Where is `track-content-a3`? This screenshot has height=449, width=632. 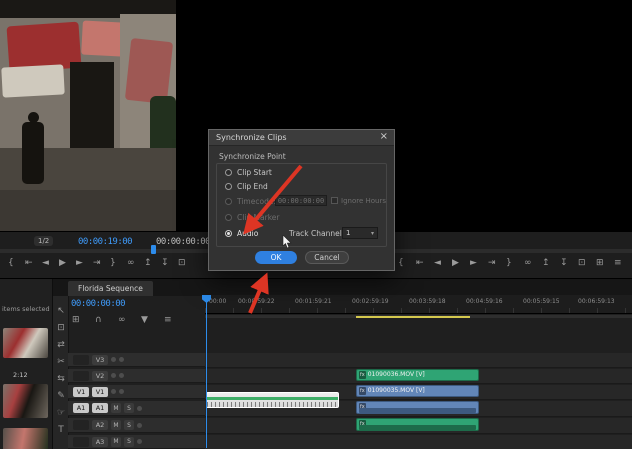 track-content-a3 is located at coordinates (418, 442).